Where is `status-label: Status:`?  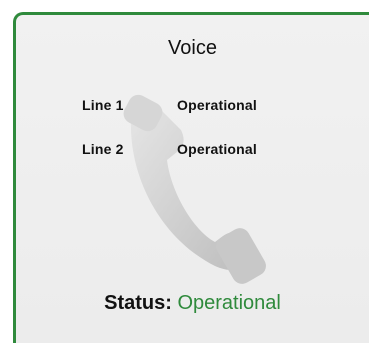
status-label: Status: is located at coordinates (138, 303).